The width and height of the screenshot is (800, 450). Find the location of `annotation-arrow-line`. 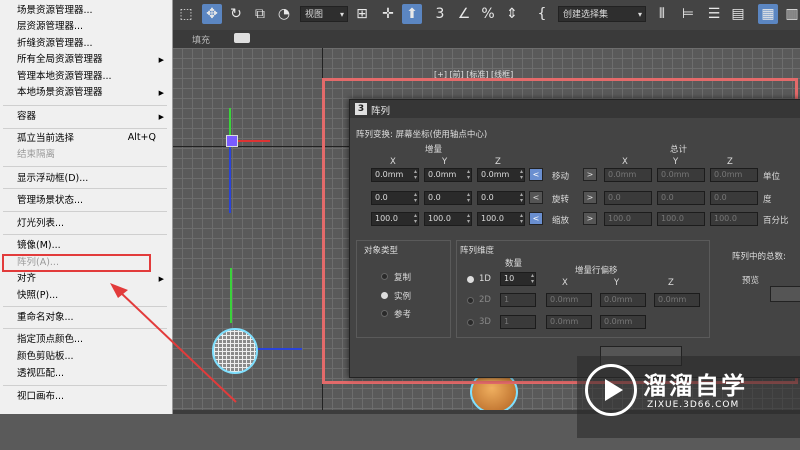

annotation-arrow-line is located at coordinates (178, 347).